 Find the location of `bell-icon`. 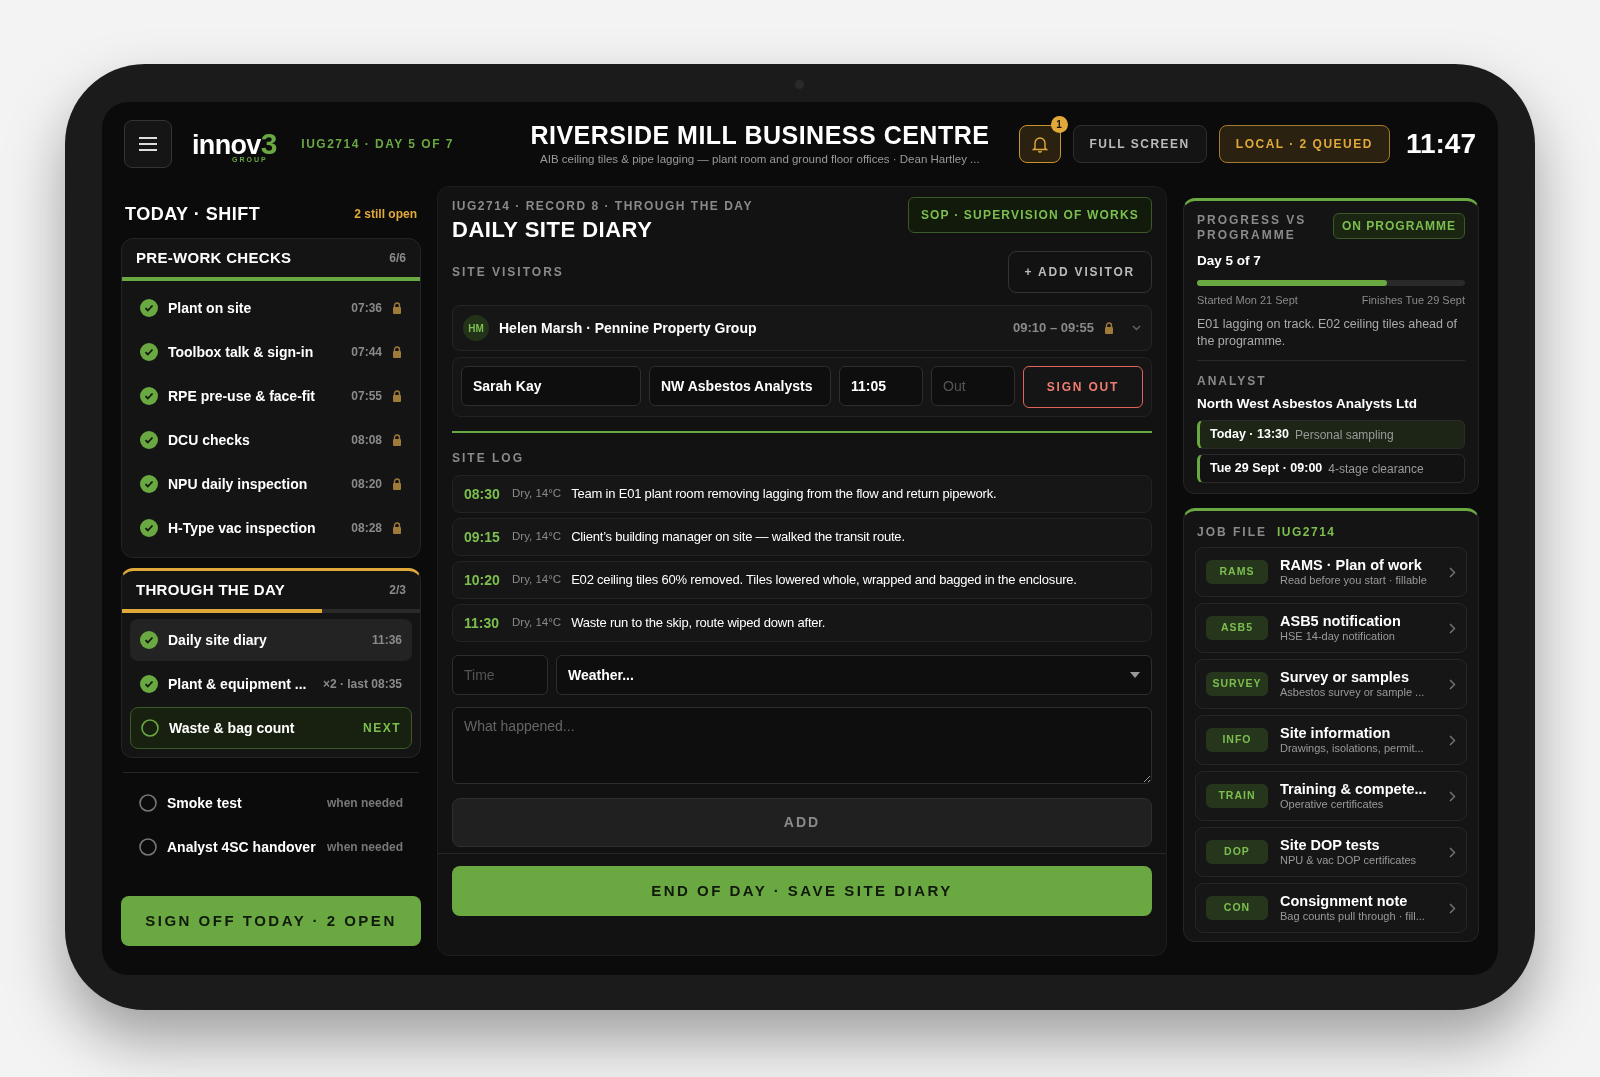

bell-icon is located at coordinates (1039, 144).